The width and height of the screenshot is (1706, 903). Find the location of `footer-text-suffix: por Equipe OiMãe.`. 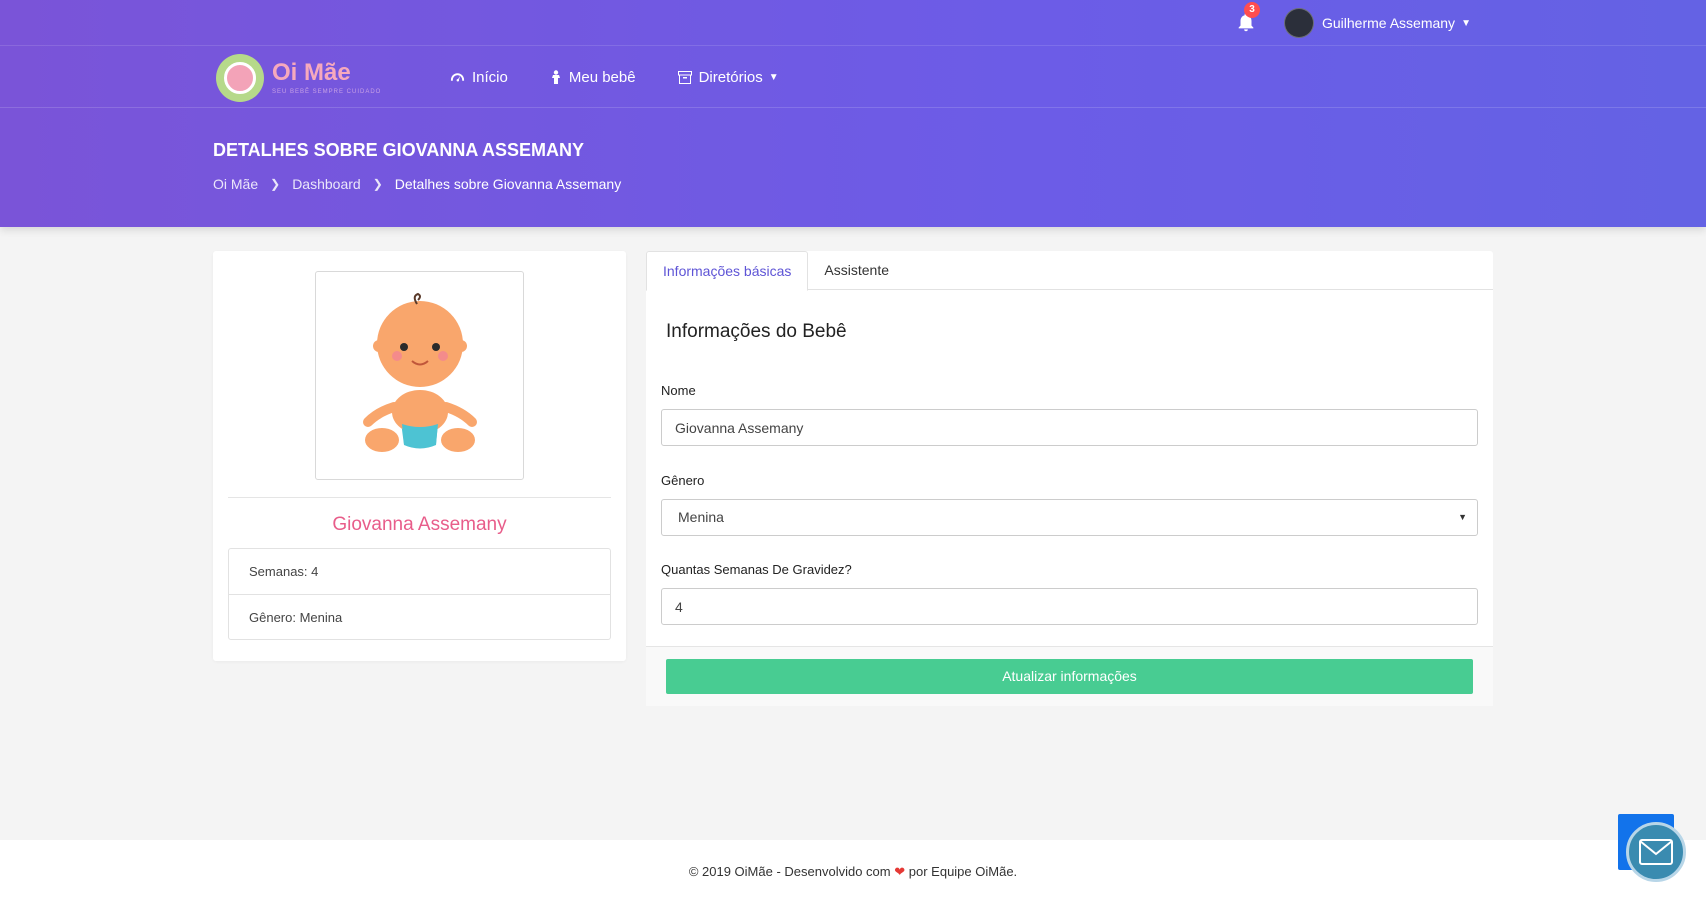

footer-text-suffix: por Equipe OiMãe. is located at coordinates (963, 871).